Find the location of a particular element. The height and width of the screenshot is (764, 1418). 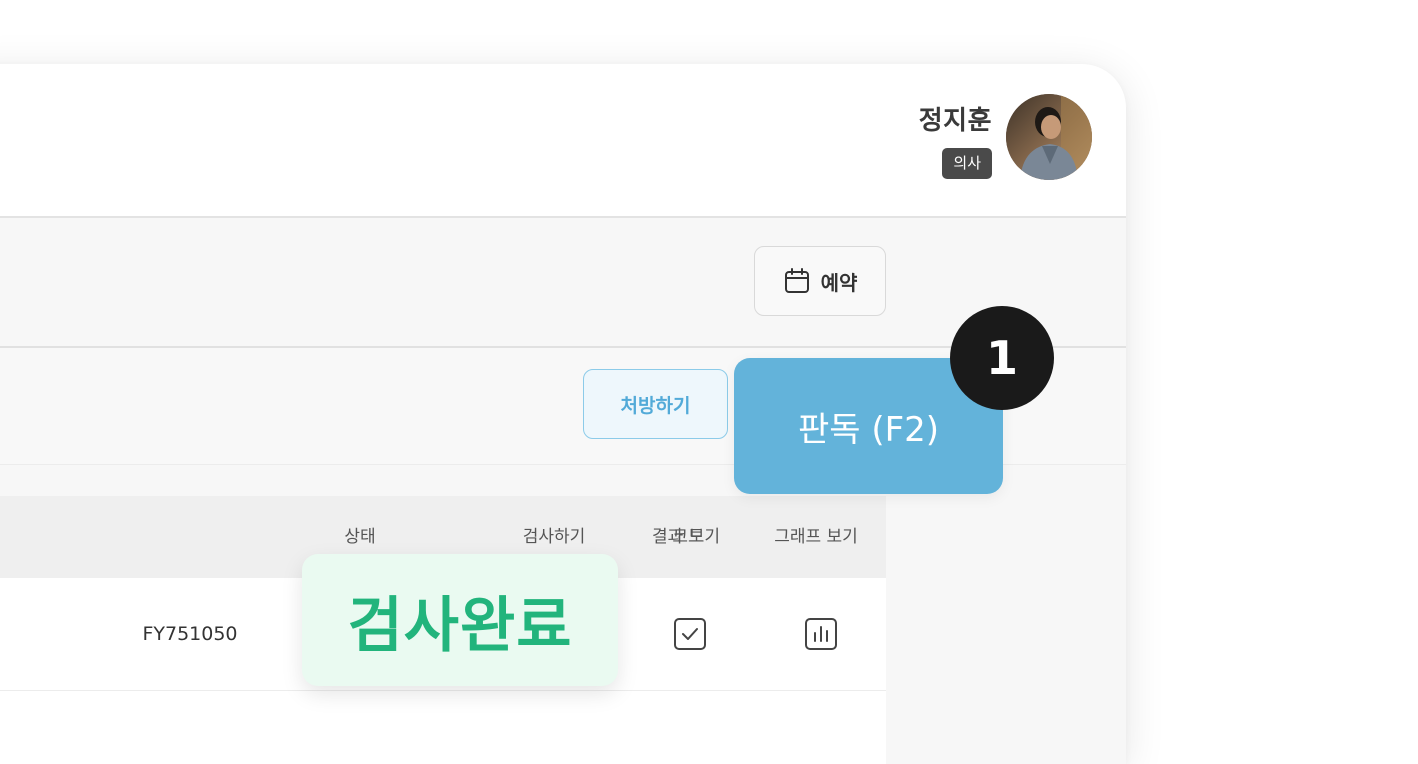

column-header-graph: 그래프 보기 is located at coordinates (816, 537).